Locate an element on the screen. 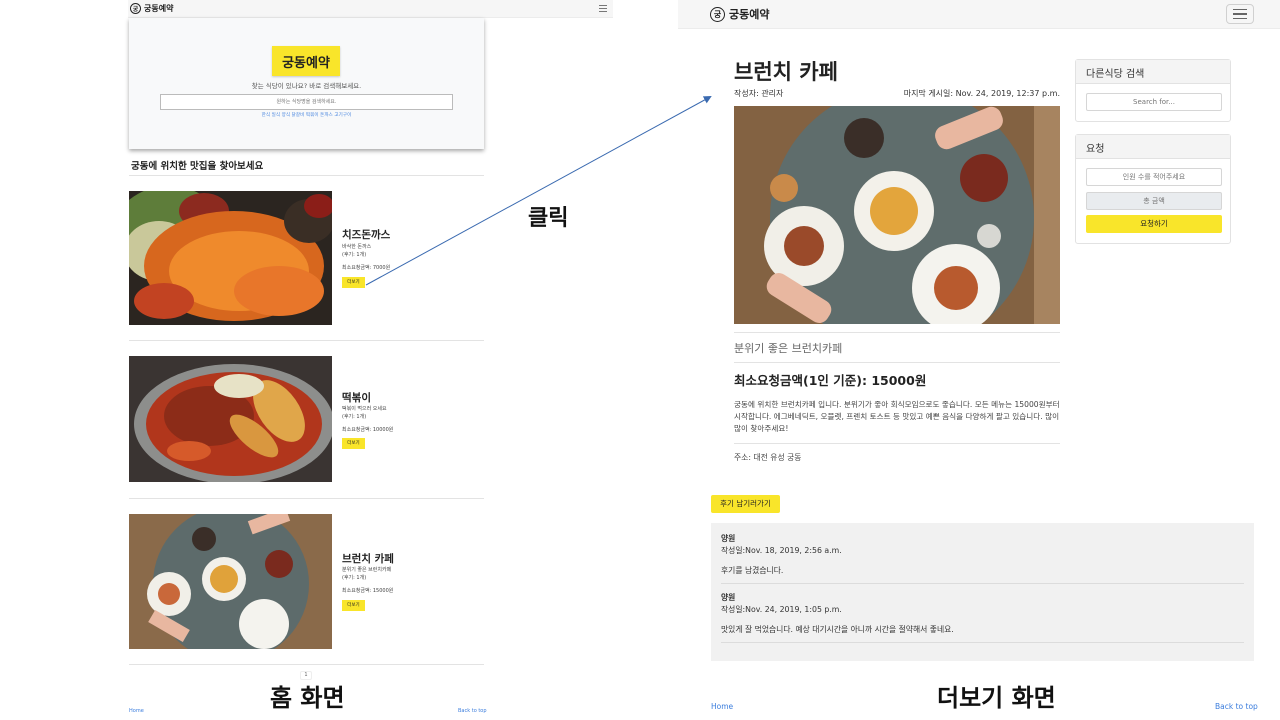  review-date: 작성일:Nov. 24, 2019, 1:05 p.m. is located at coordinates (781, 609).